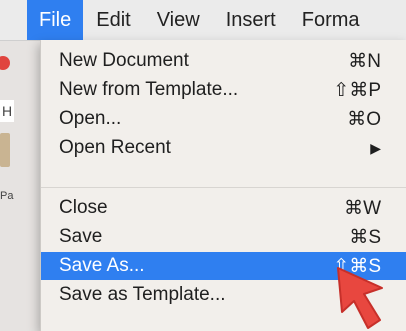 The height and width of the screenshot is (331, 406). Describe the element at coordinates (251, 20) in the screenshot. I see `menu-insert: Insert` at that location.